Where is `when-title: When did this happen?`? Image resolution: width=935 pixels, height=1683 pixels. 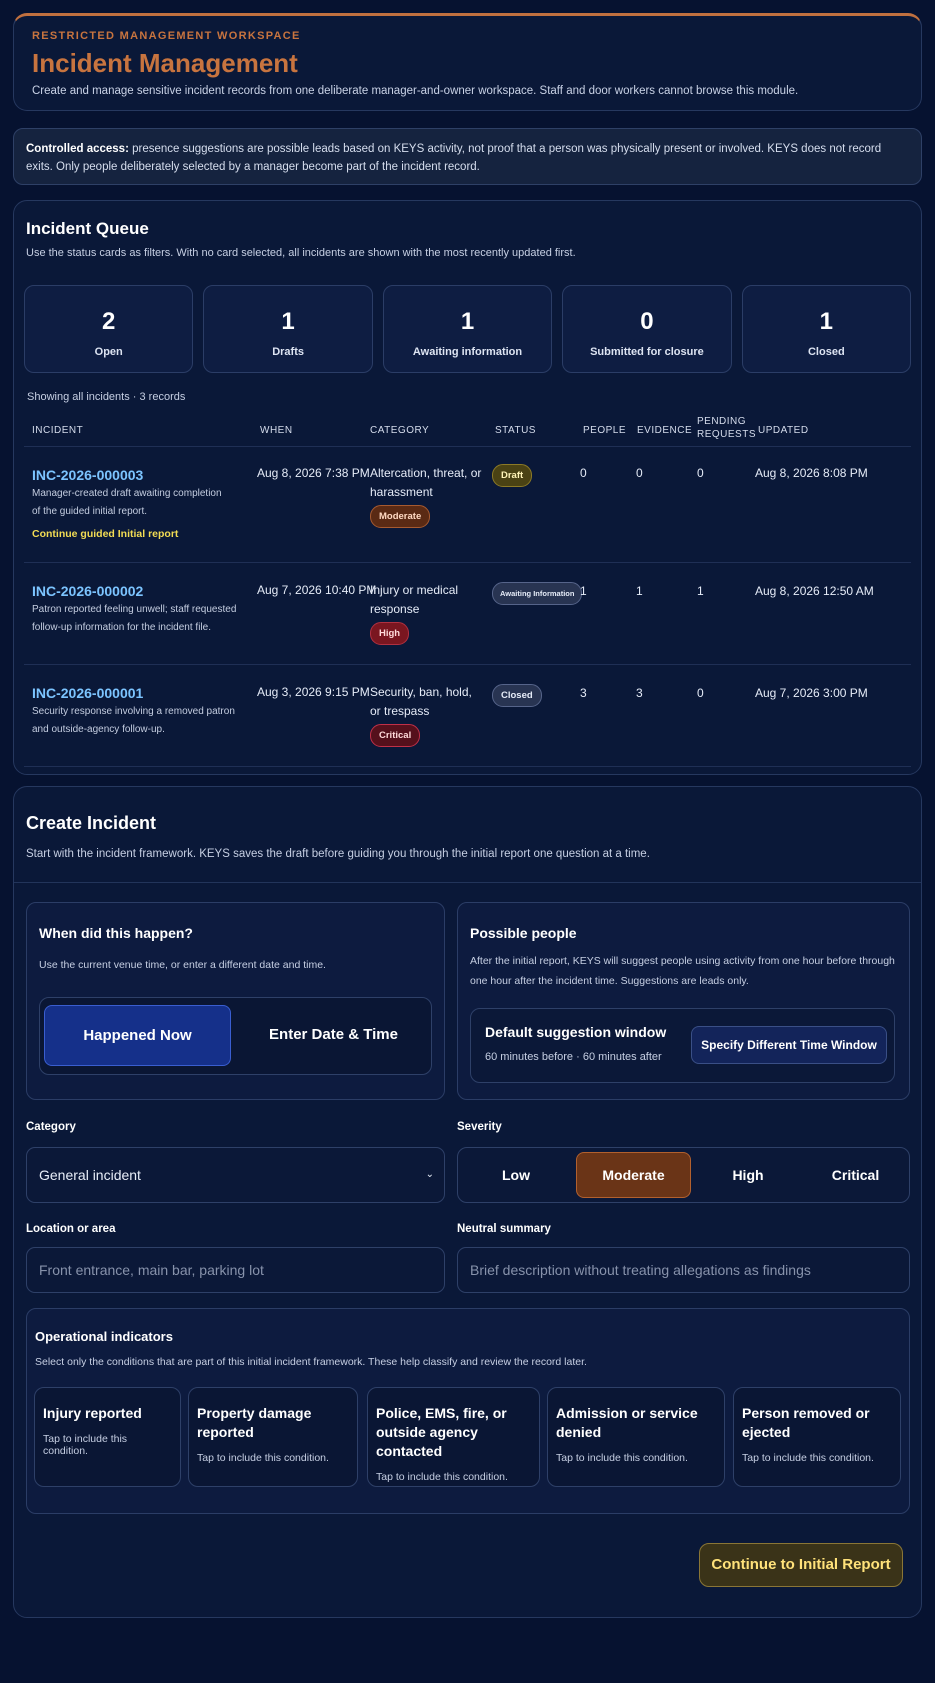 when-title: When did this happen? is located at coordinates (116, 933).